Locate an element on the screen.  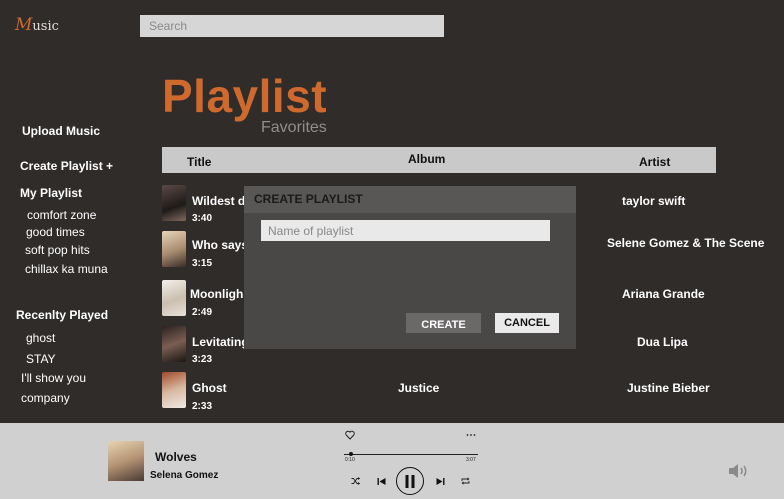
recent-item: STAY is located at coordinates (41, 359).